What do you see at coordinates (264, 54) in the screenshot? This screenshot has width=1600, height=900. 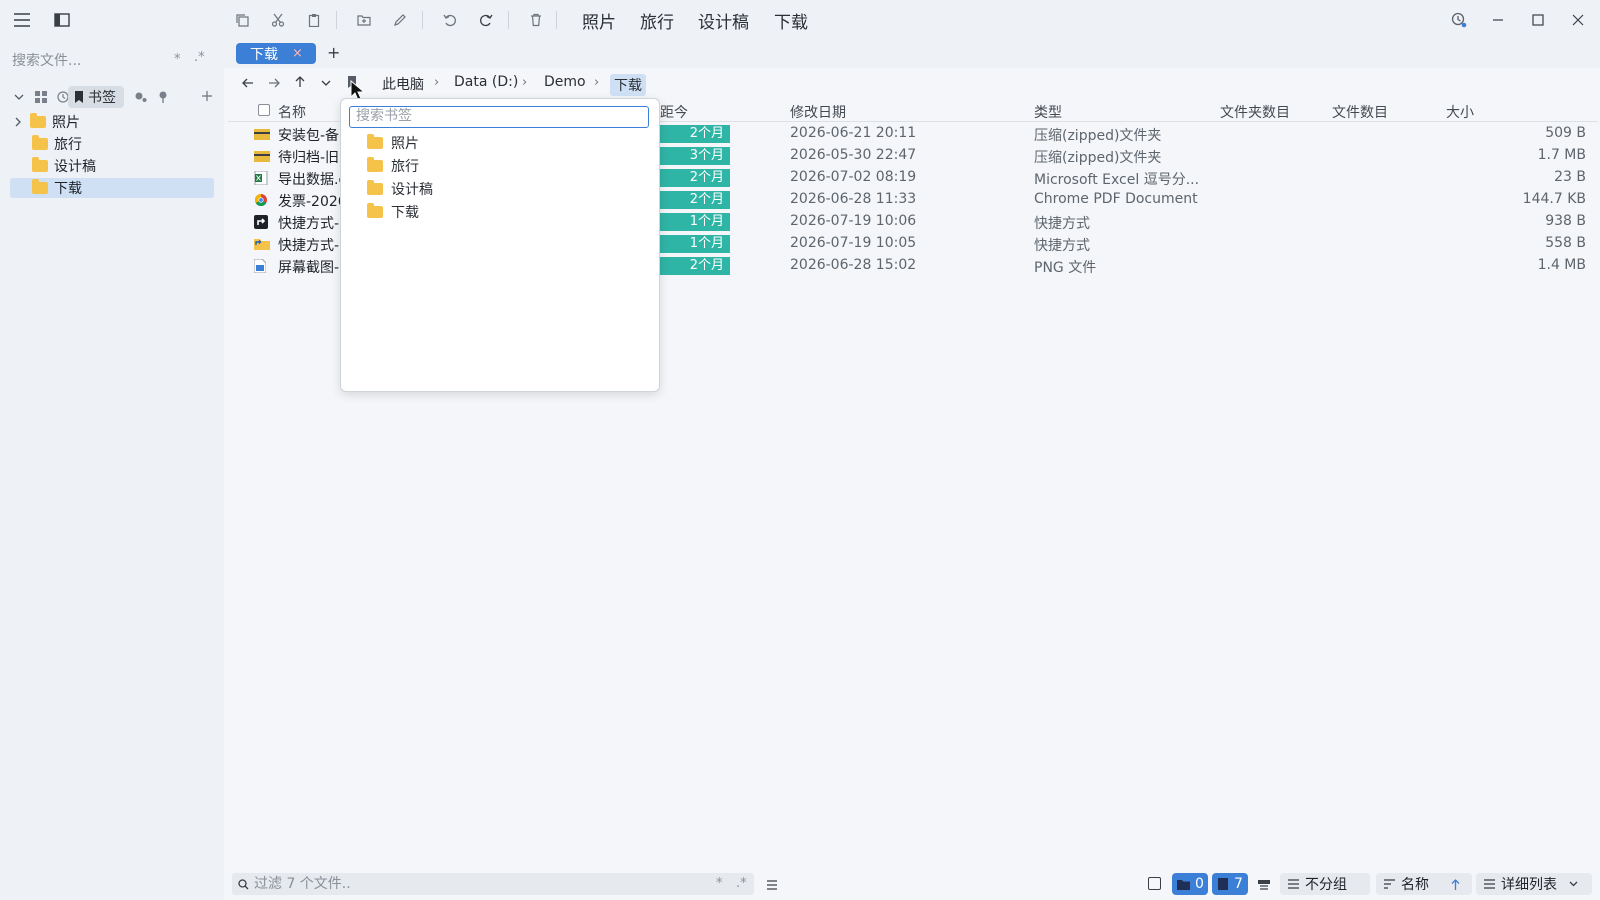 I see `tab-label: 下载` at bounding box center [264, 54].